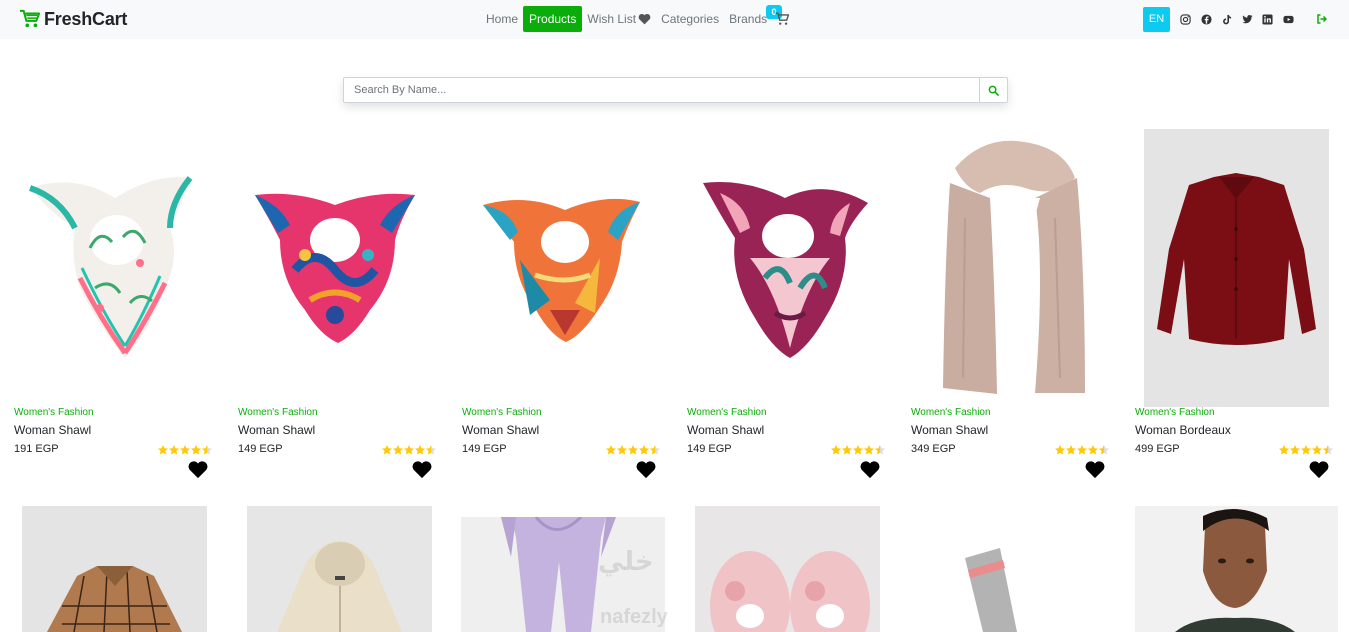 The height and width of the screenshot is (632, 1349). What do you see at coordinates (52, 430) in the screenshot?
I see `product-title-1: Woman Shawl` at bounding box center [52, 430].